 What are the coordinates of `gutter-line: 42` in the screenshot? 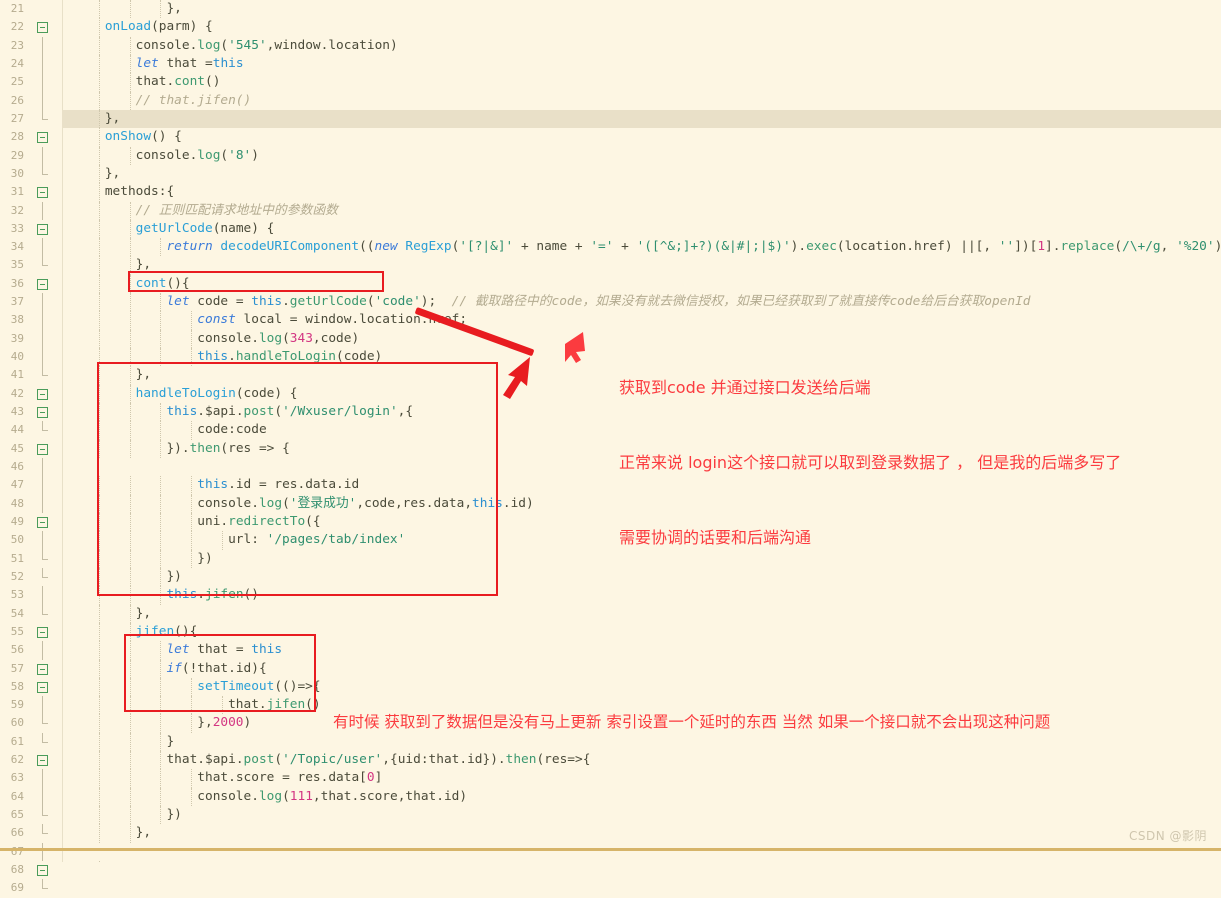 It's located at (31, 394).